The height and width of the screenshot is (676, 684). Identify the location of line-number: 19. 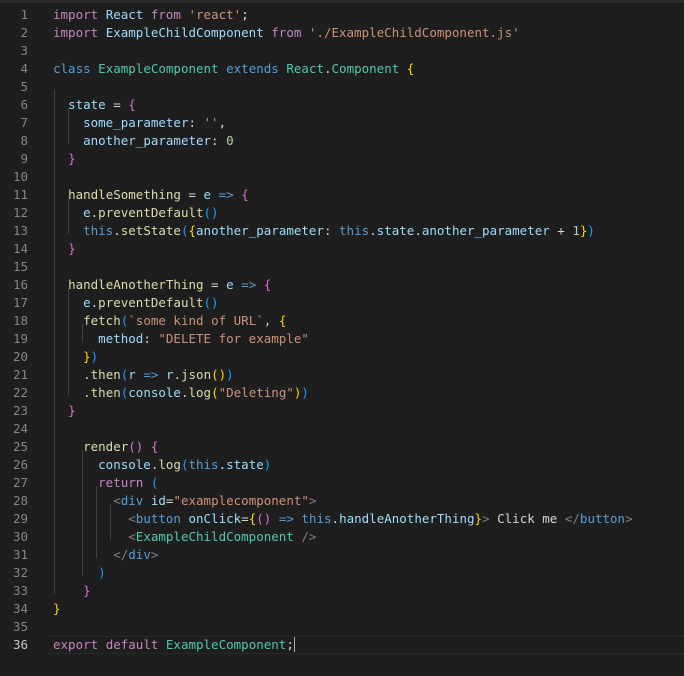
(14, 339).